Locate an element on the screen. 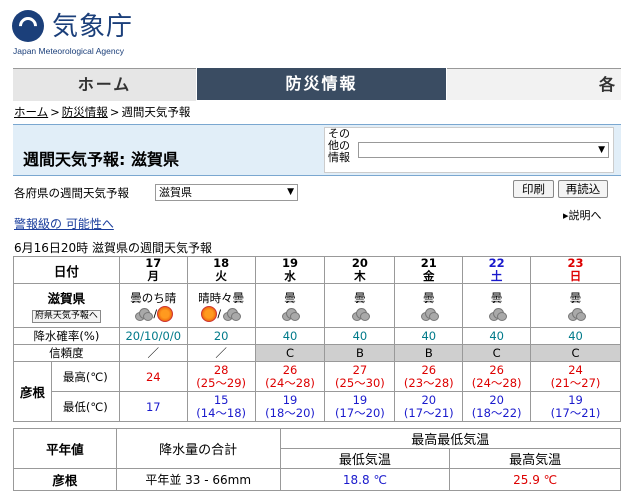  reload-button: 再読込 is located at coordinates (583, 189).